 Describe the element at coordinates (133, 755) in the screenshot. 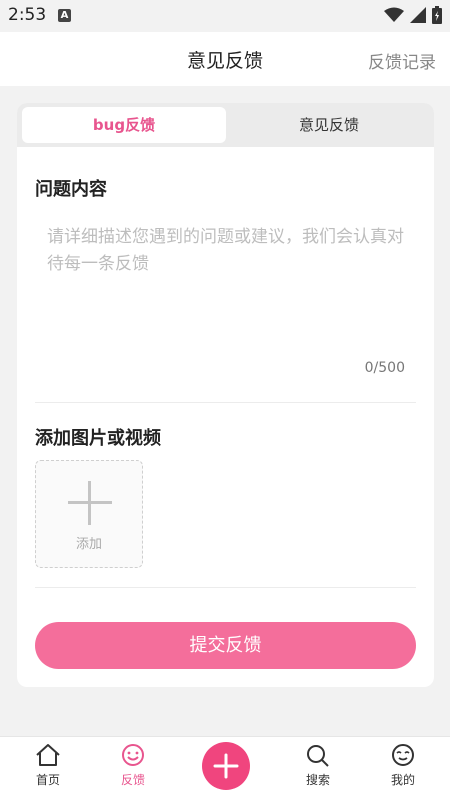

I see `smiley-icon` at that location.